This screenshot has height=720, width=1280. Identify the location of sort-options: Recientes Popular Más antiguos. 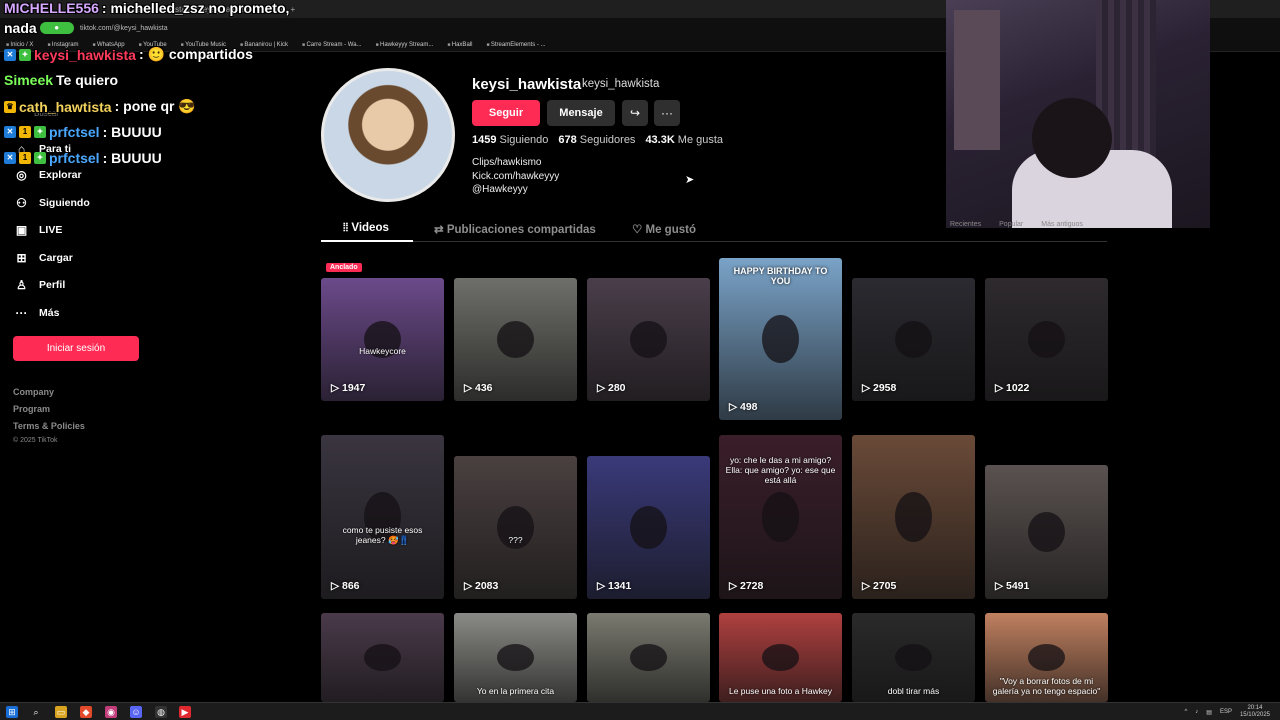
(1016, 224).